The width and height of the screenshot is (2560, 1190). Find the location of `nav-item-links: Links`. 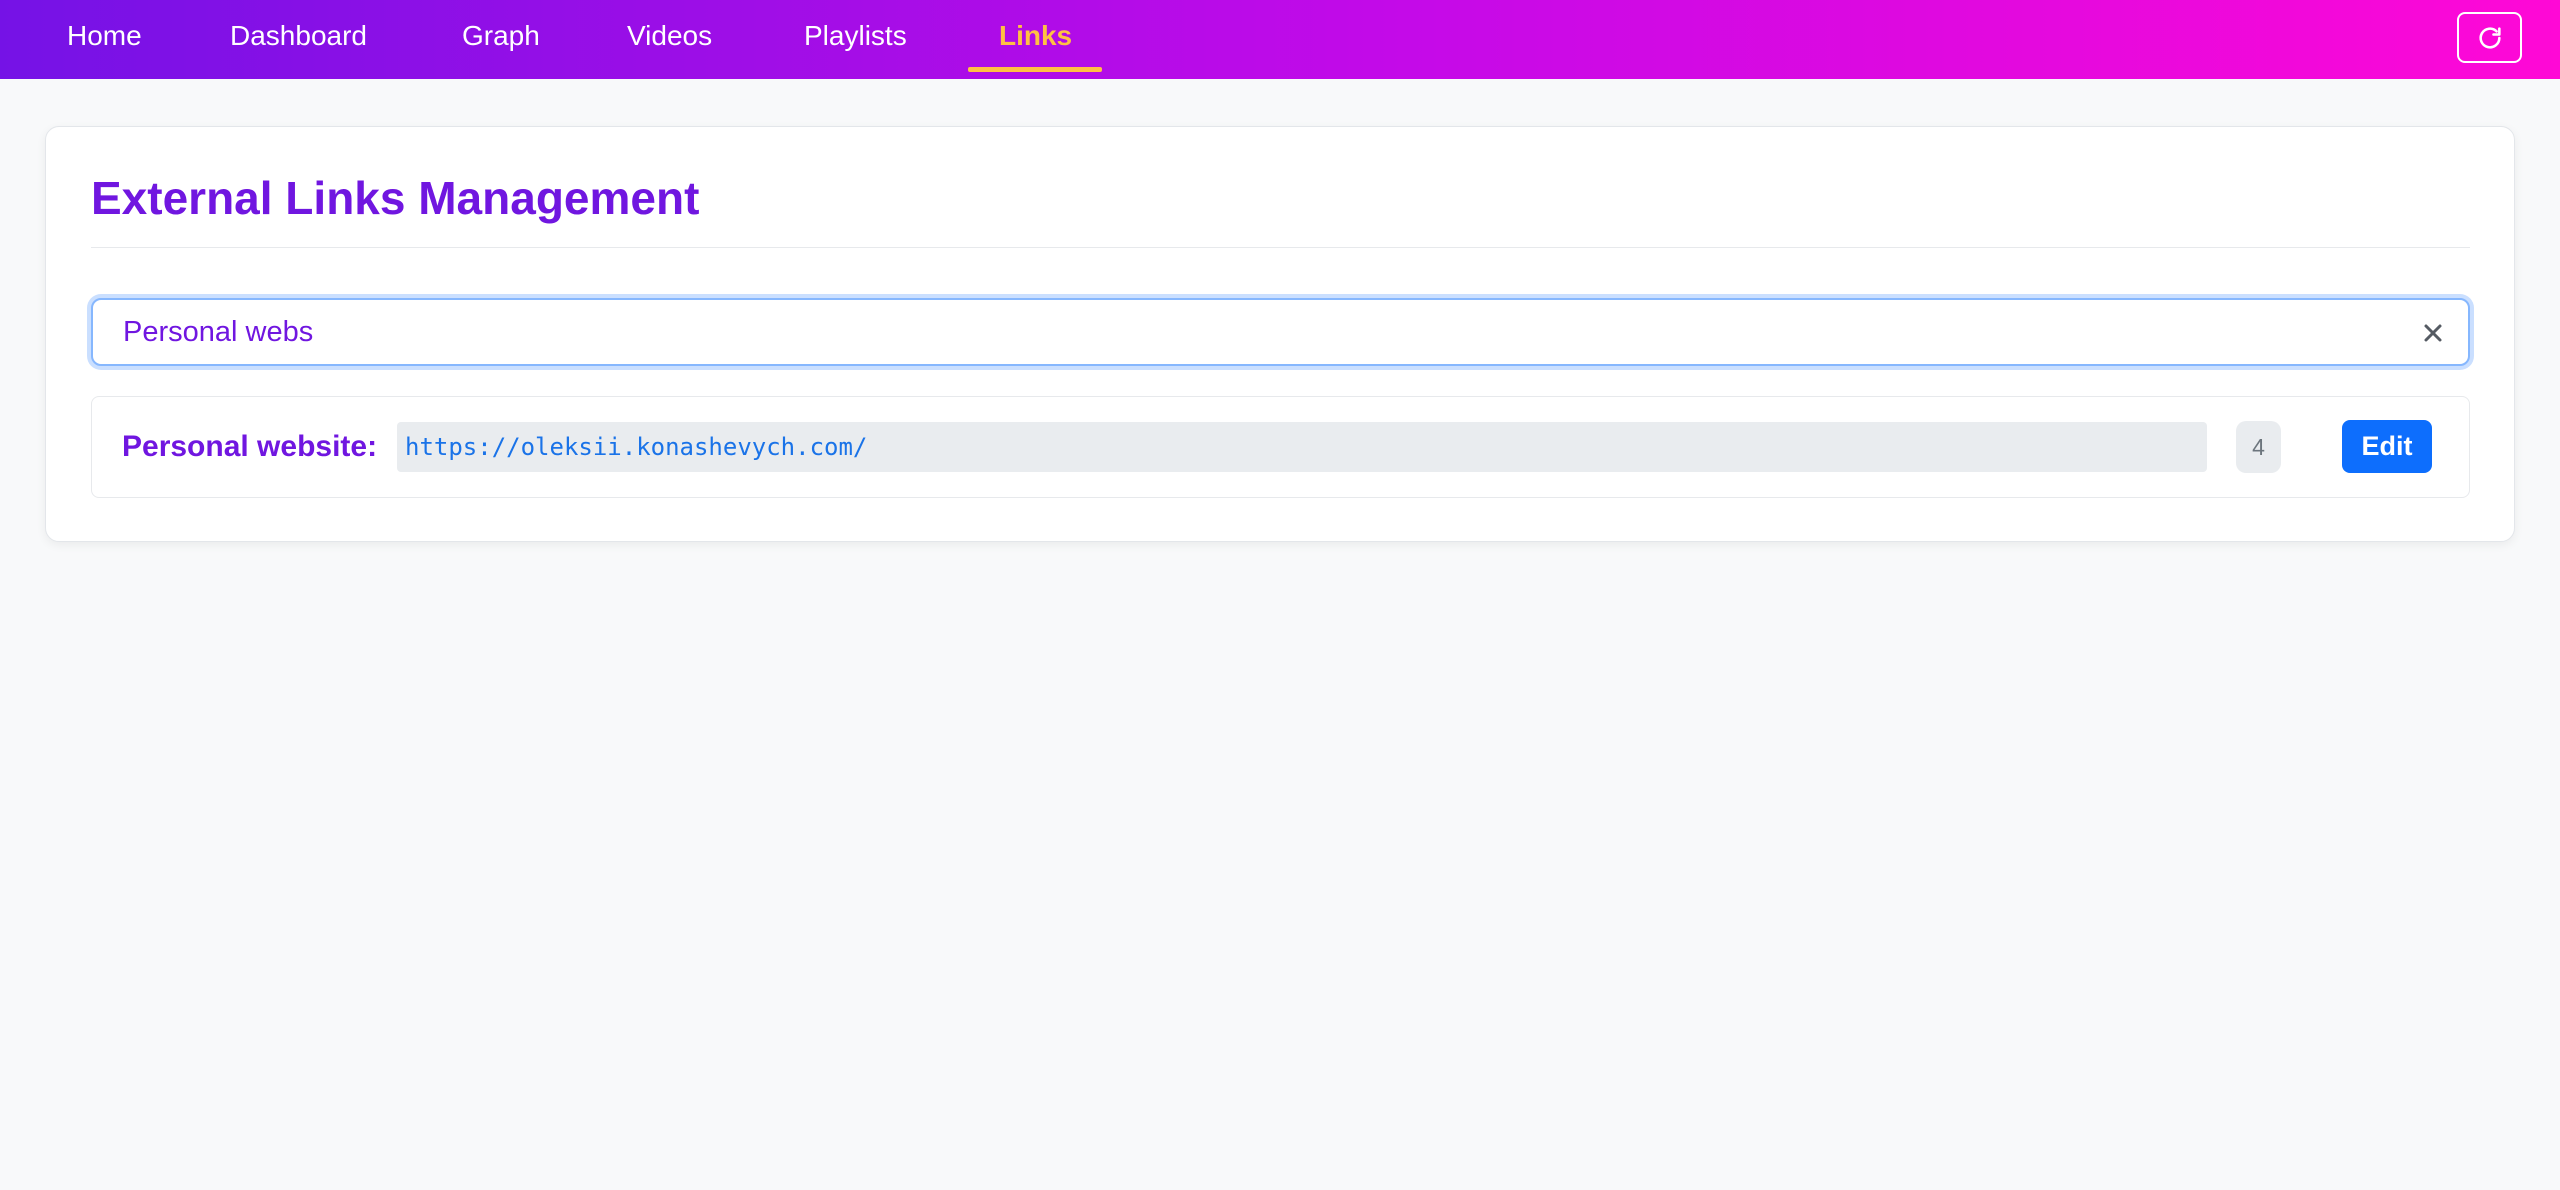

nav-item-links: Links is located at coordinates (1035, 37).